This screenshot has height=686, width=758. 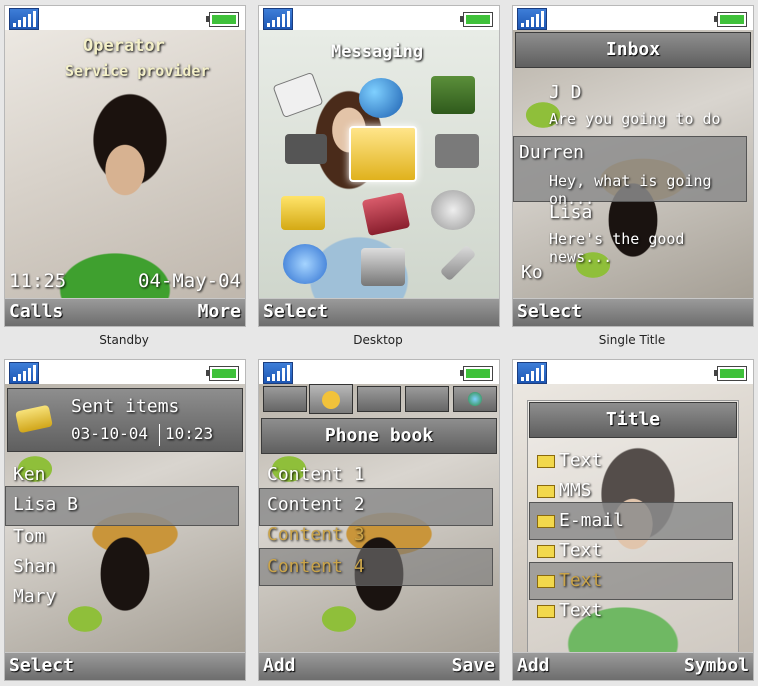 What do you see at coordinates (635, 119) in the screenshot?
I see `inbox-preview: Are you going to do` at bounding box center [635, 119].